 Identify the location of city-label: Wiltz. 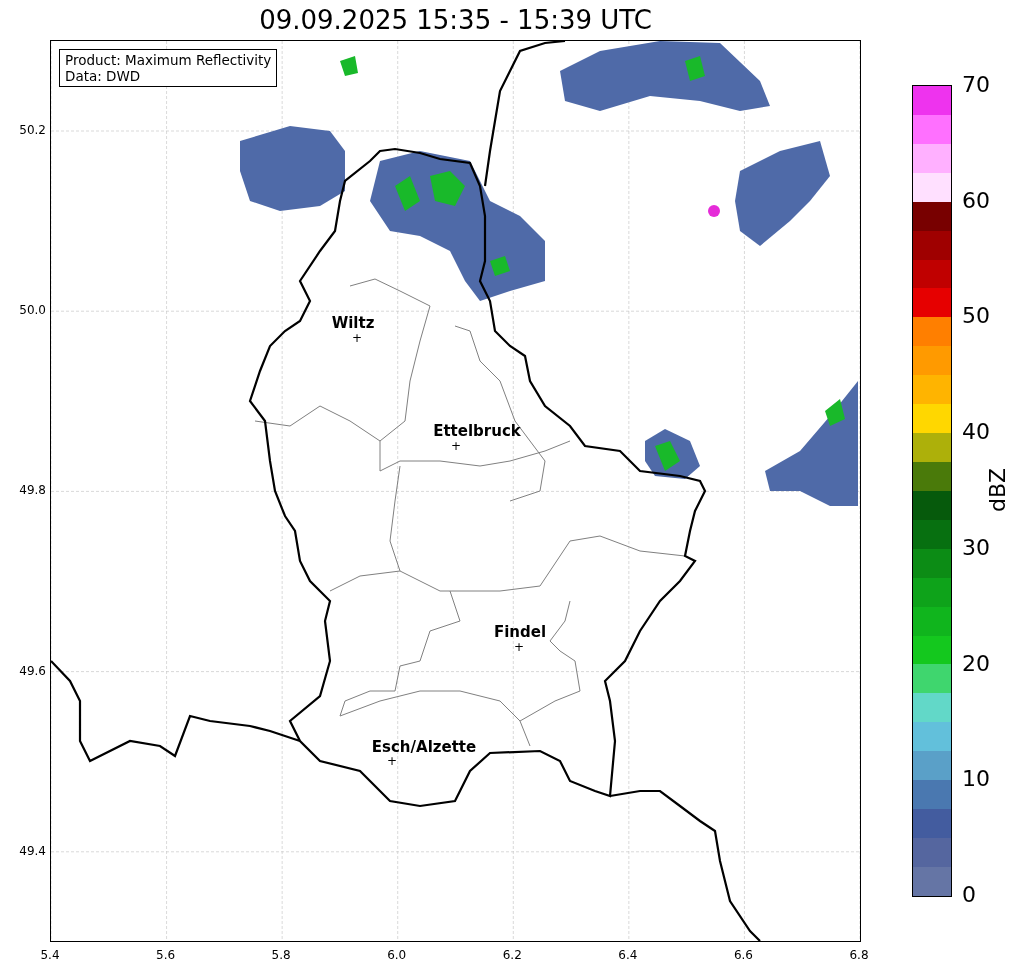
(353, 323).